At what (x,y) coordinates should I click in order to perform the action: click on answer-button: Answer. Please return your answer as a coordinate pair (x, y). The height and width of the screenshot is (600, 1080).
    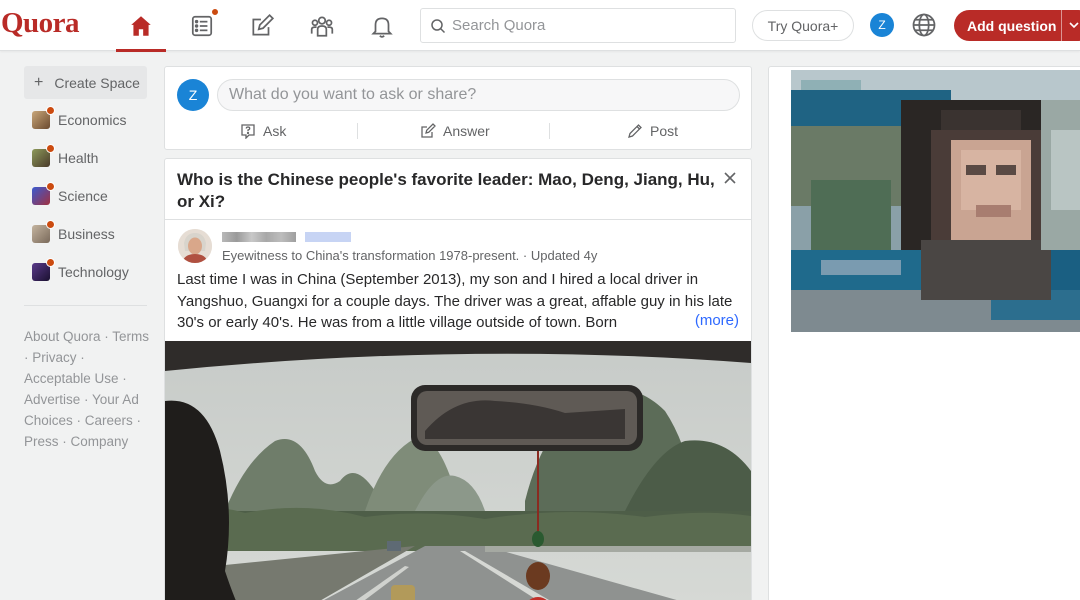
    Looking at the image, I should click on (455, 131).